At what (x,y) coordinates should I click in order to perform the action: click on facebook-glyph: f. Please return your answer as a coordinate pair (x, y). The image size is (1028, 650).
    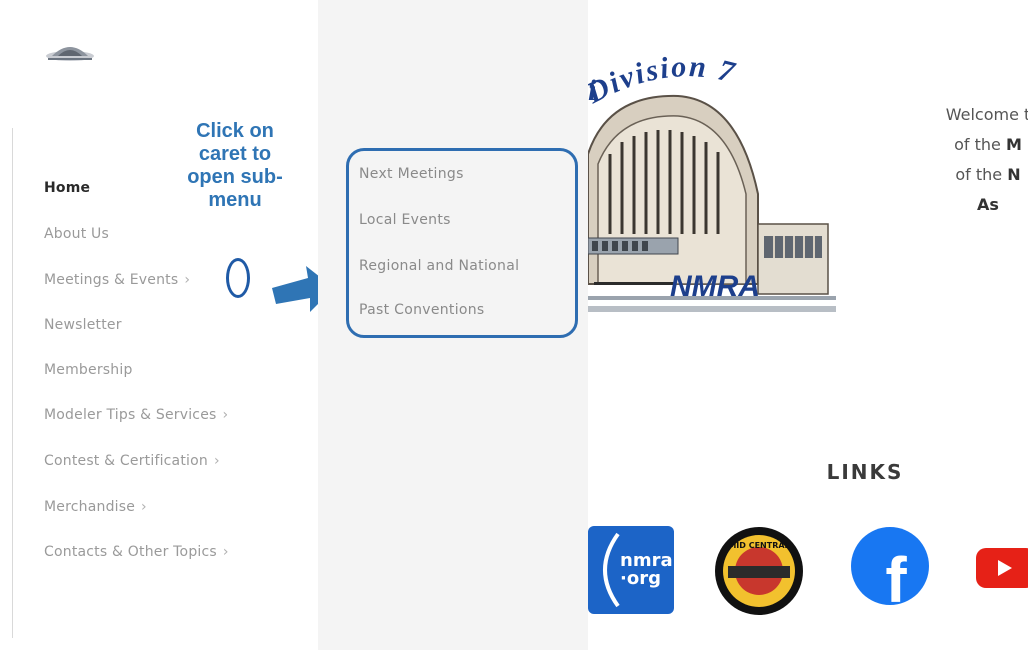
    Looking at the image, I should click on (896, 575).